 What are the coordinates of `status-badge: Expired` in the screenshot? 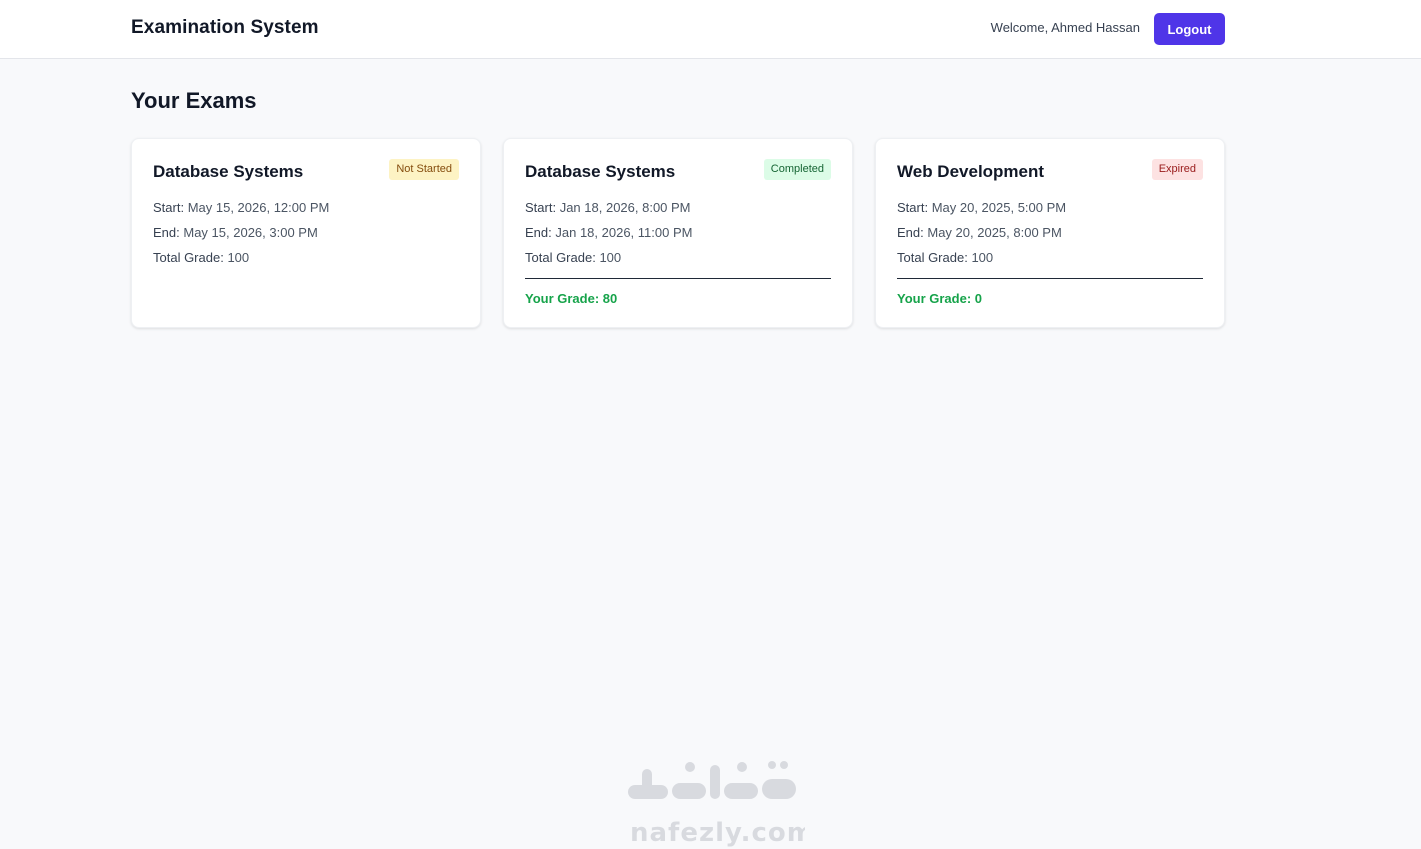 It's located at (1177, 169).